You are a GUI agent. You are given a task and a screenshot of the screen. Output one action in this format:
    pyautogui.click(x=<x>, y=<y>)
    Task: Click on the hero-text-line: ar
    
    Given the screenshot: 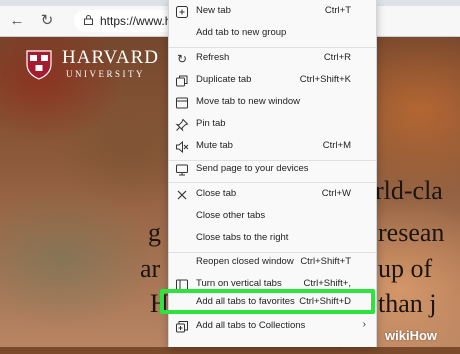 What is the action you would take?
    pyautogui.click(x=150, y=268)
    